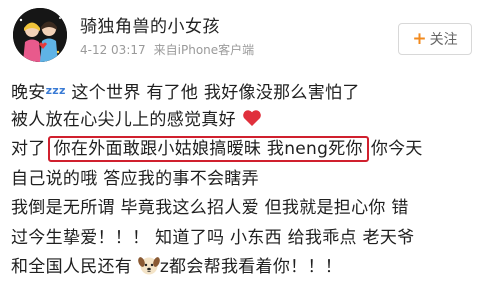 The width and height of the screenshot is (493, 291). What do you see at coordinates (419, 39) in the screenshot?
I see `plus-icon: +` at bounding box center [419, 39].